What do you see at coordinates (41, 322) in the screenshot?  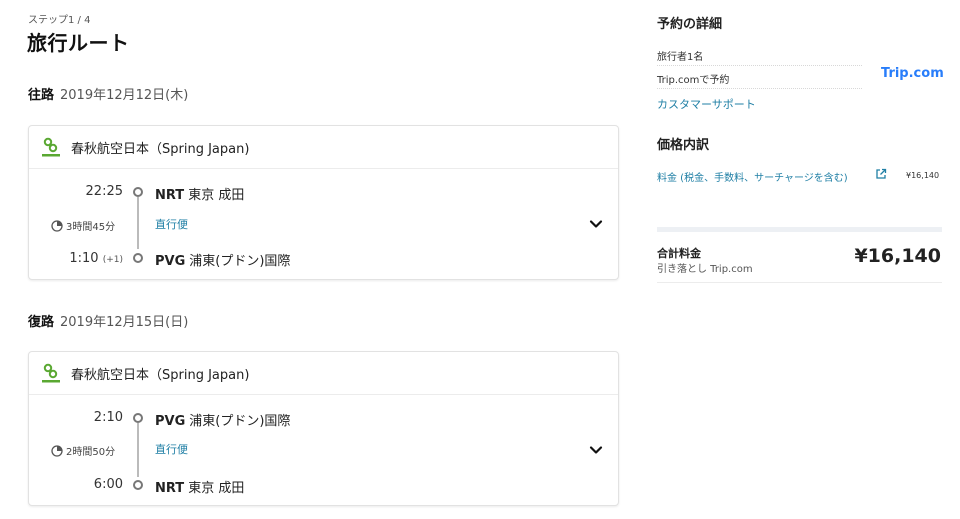 I see `inbound-label: 復路` at bounding box center [41, 322].